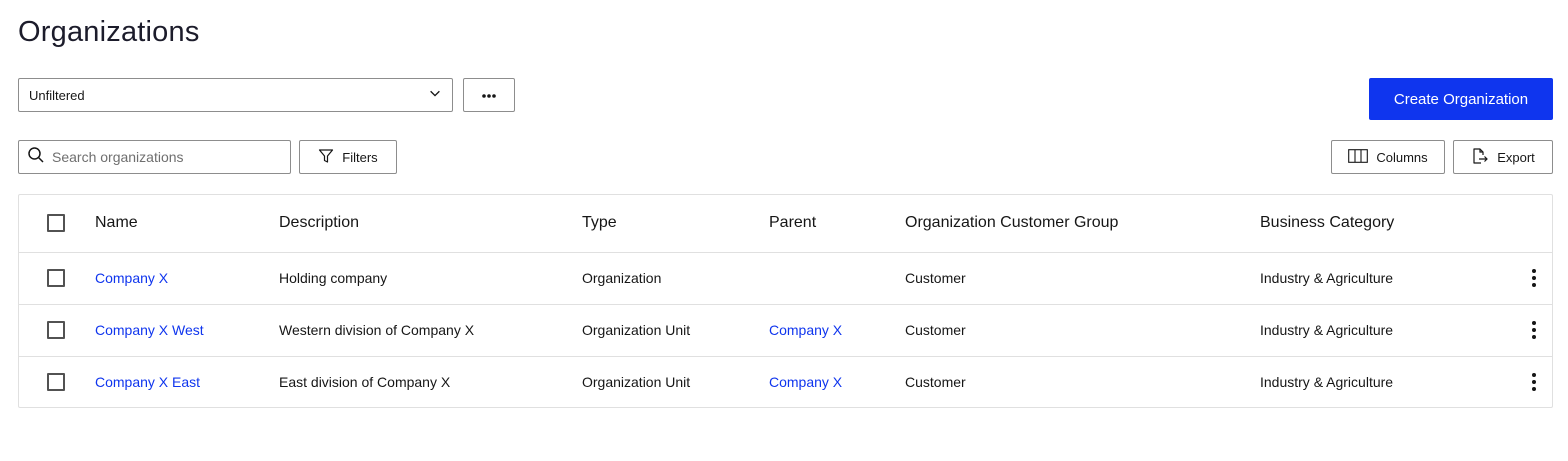 The image size is (1568, 461). What do you see at coordinates (1480, 157) in the screenshot?
I see `export-icon` at bounding box center [1480, 157].